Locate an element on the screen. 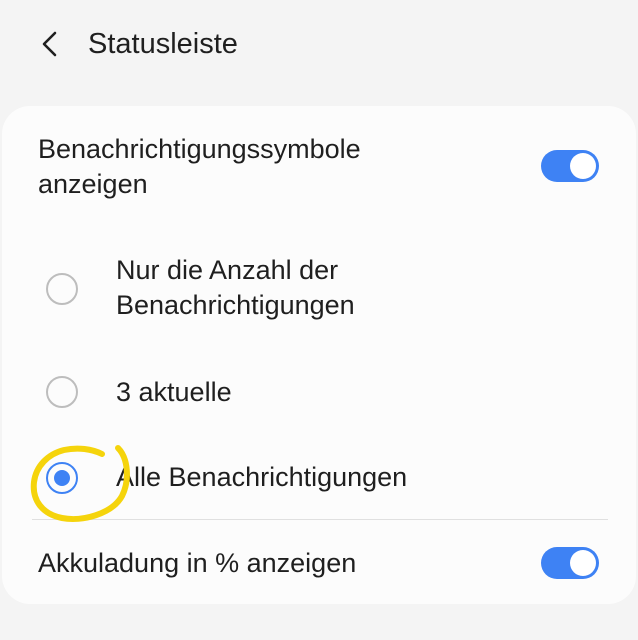 This screenshot has height=640, width=638. radio-label-three-recent: 3 aktuelle is located at coordinates (174, 392).